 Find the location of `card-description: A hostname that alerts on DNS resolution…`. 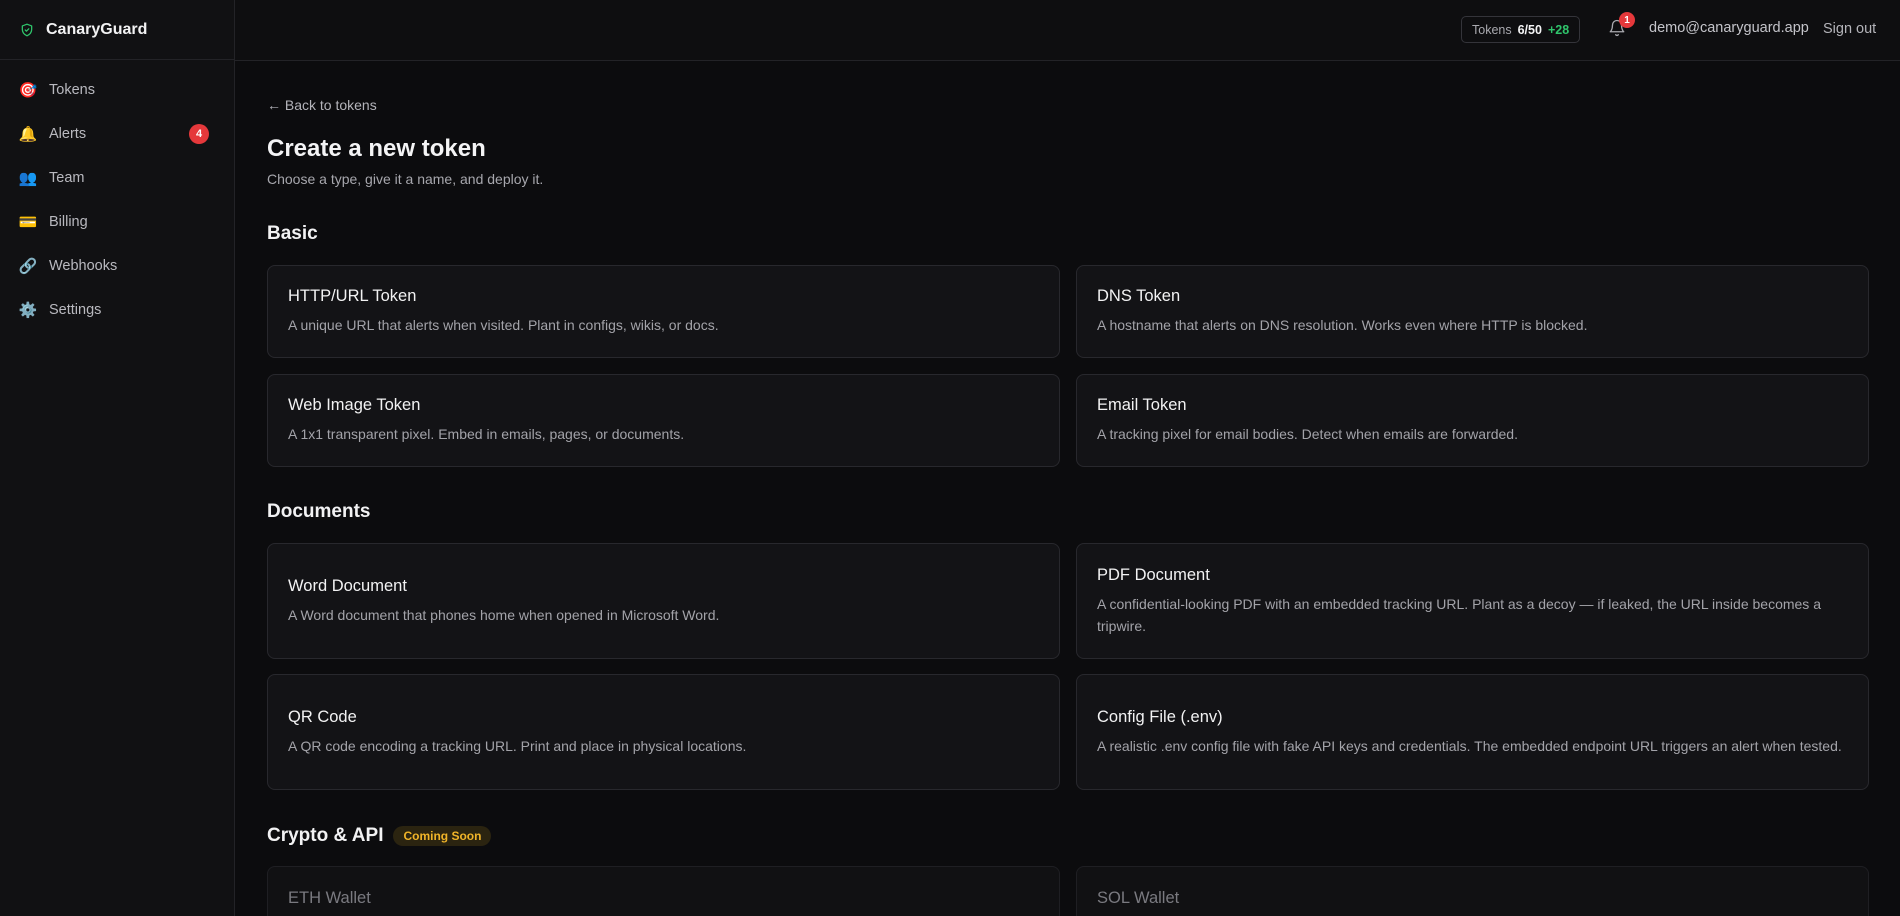

card-description: A hostname that alerts on DNS resolution… is located at coordinates (1342, 325).